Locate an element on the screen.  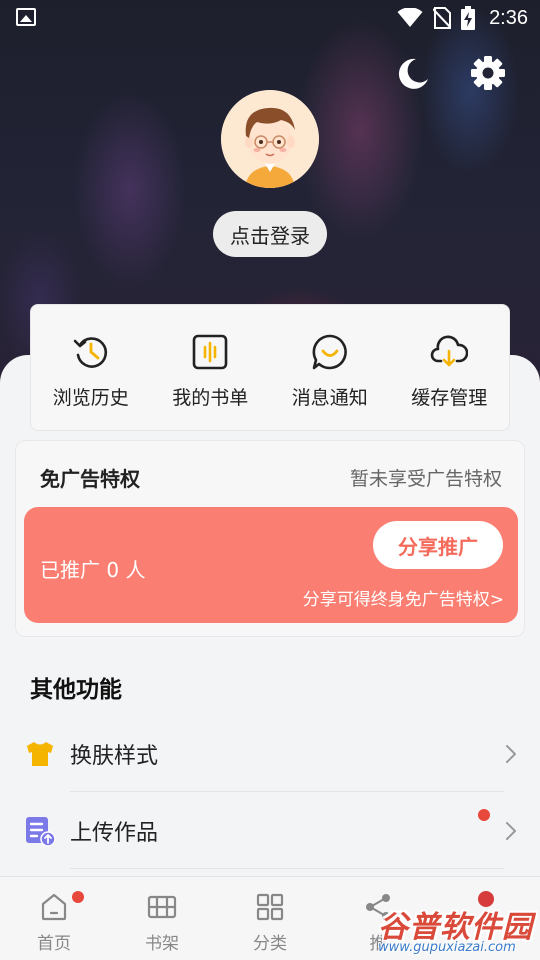
nav-category: 分类 is located at coordinates (270, 918).